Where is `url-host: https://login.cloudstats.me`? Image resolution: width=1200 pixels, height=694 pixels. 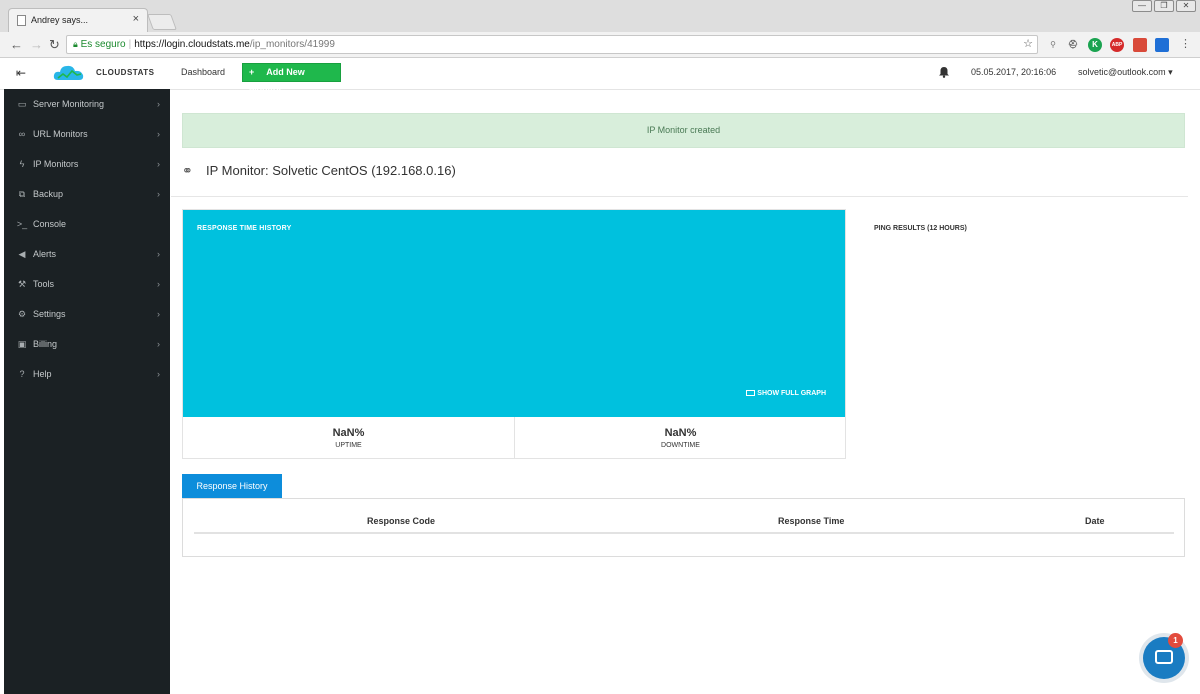 url-host: https://login.cloudstats.me is located at coordinates (192, 44).